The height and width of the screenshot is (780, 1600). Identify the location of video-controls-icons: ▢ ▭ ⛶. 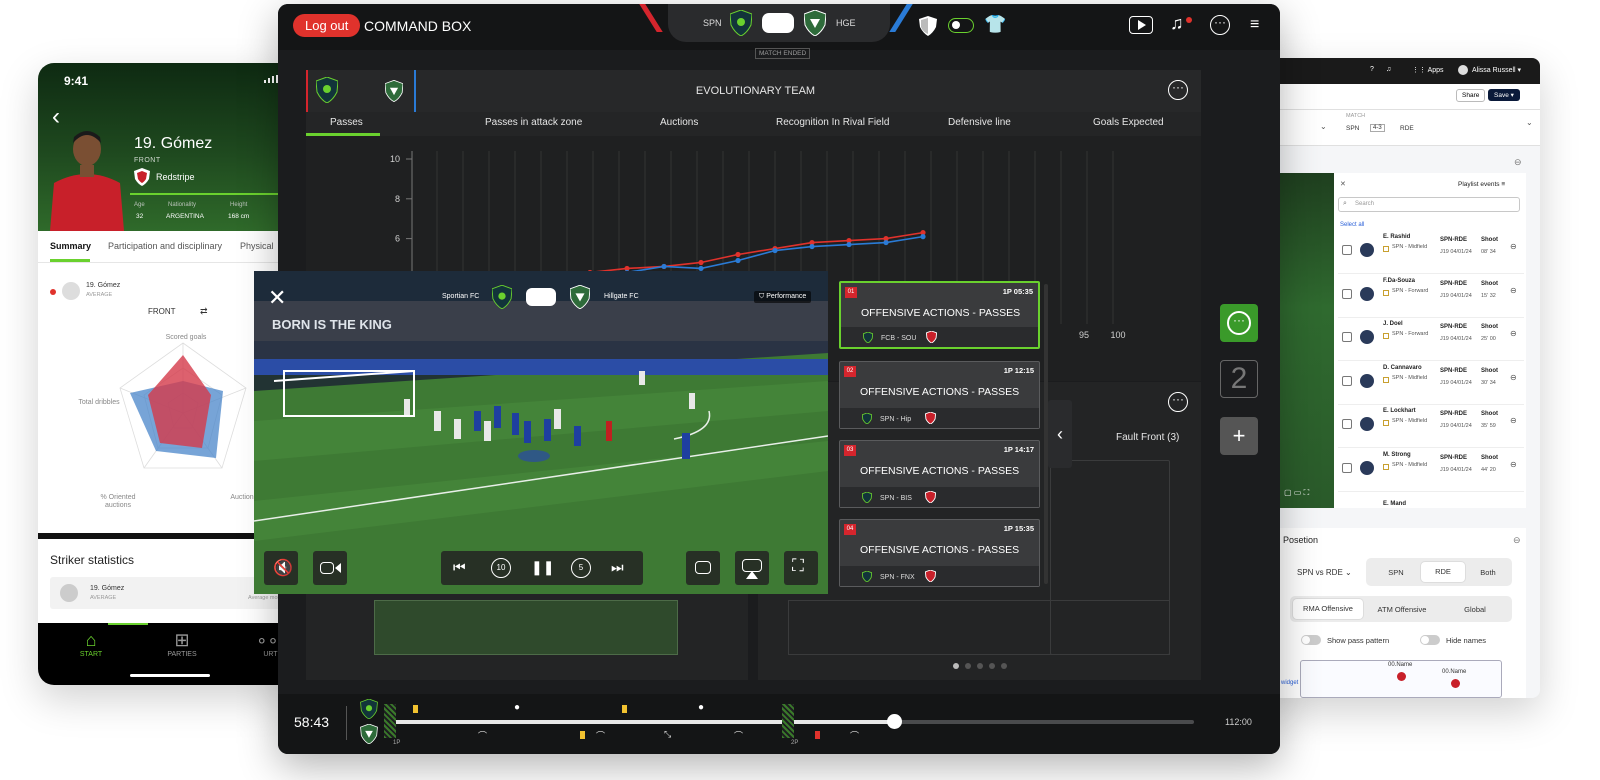
(1296, 493).